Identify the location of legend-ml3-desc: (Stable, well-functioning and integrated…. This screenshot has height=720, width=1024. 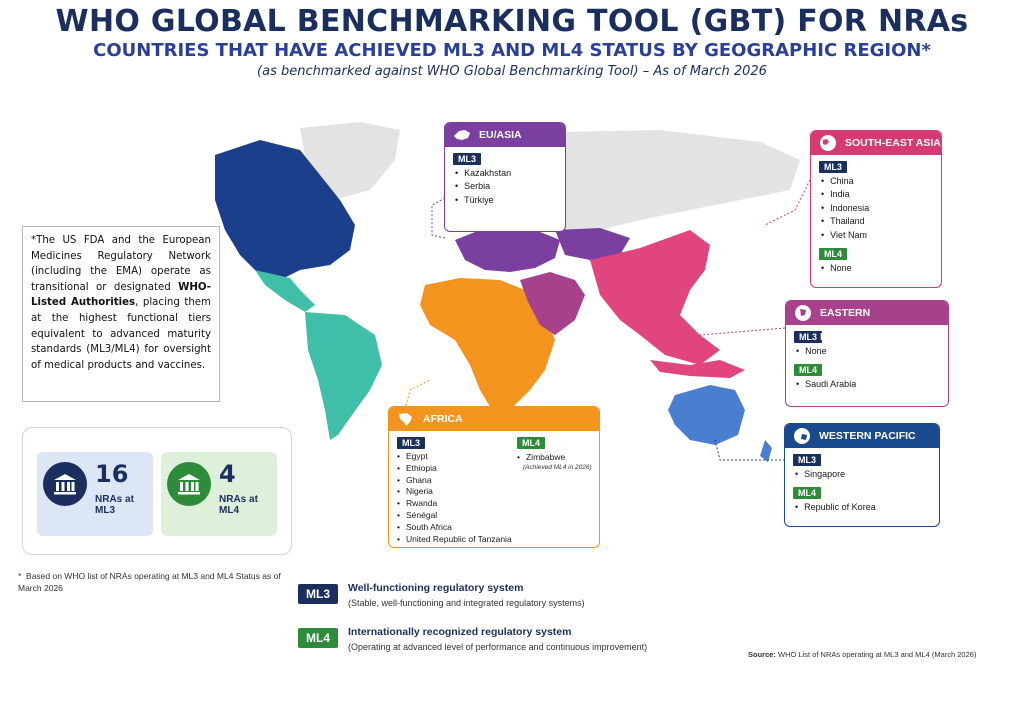
(466, 603).